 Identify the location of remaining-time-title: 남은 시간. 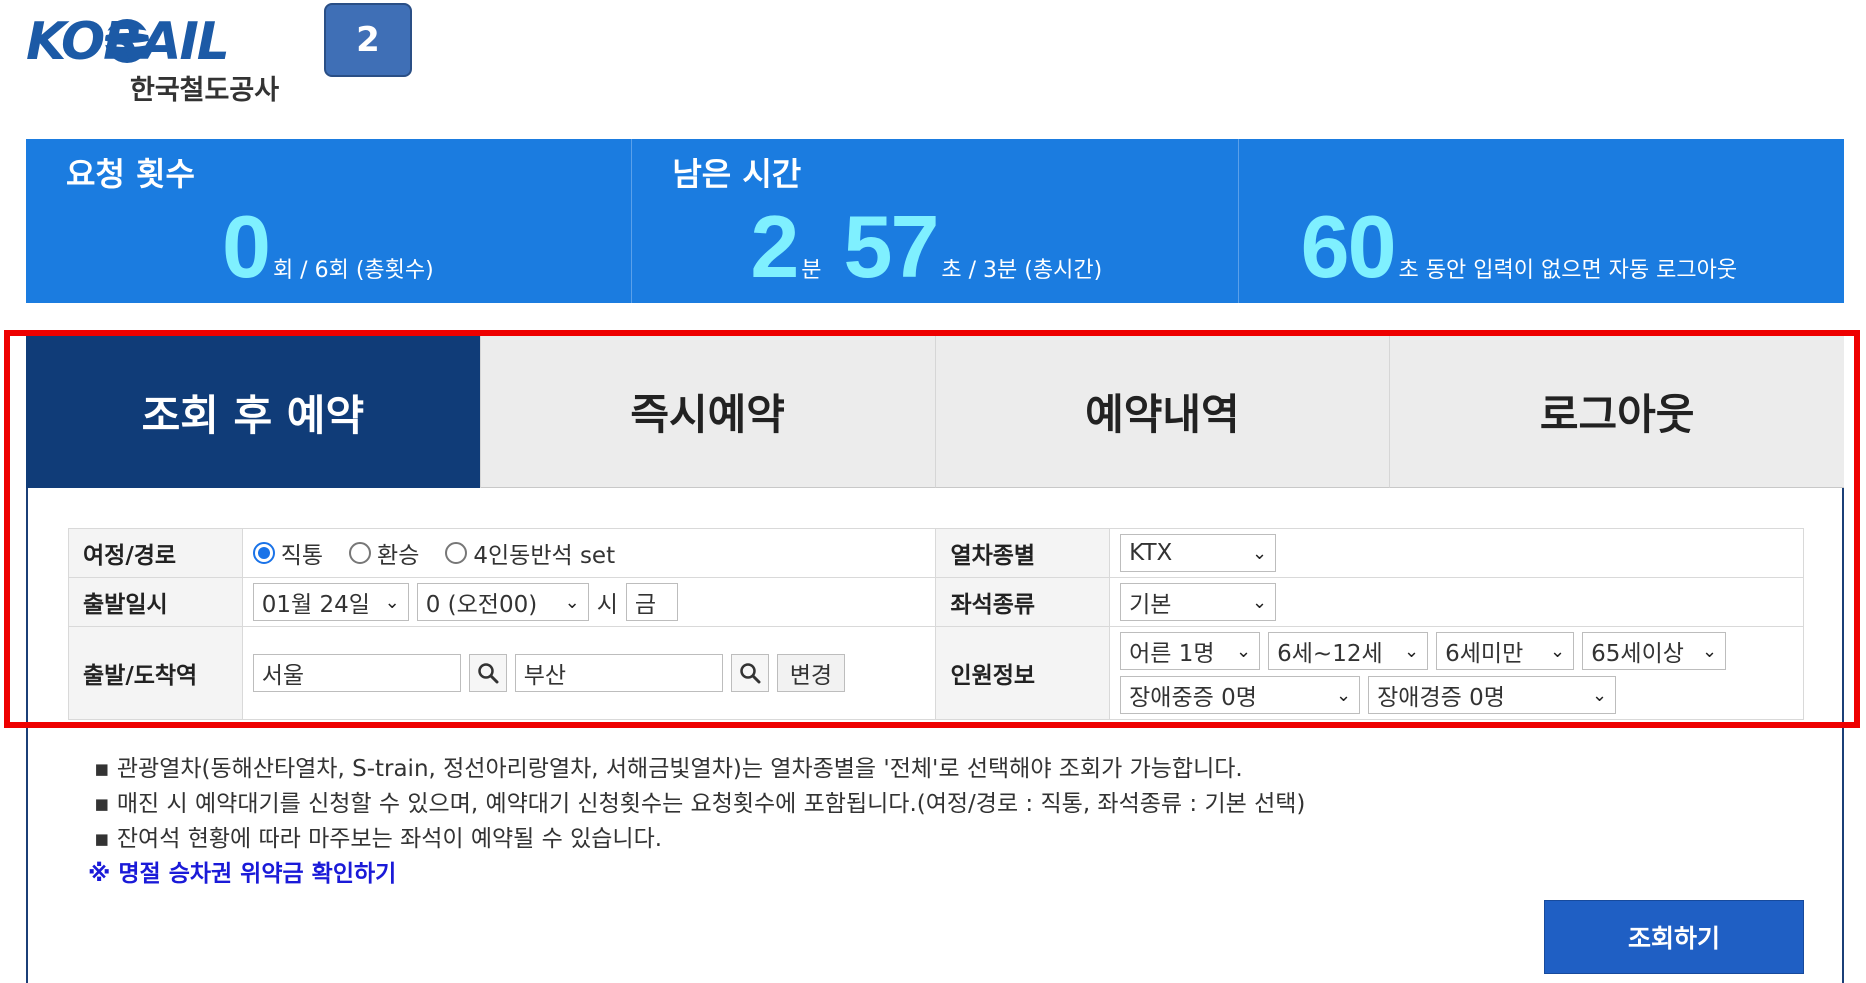
(737, 174).